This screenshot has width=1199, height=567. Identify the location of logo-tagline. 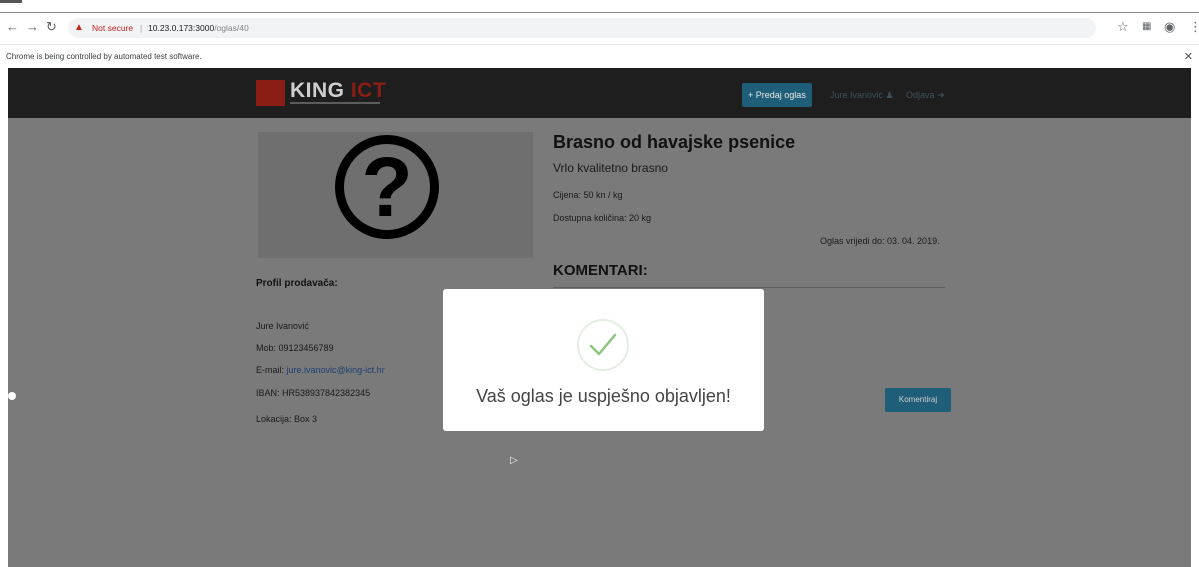
(335, 103).